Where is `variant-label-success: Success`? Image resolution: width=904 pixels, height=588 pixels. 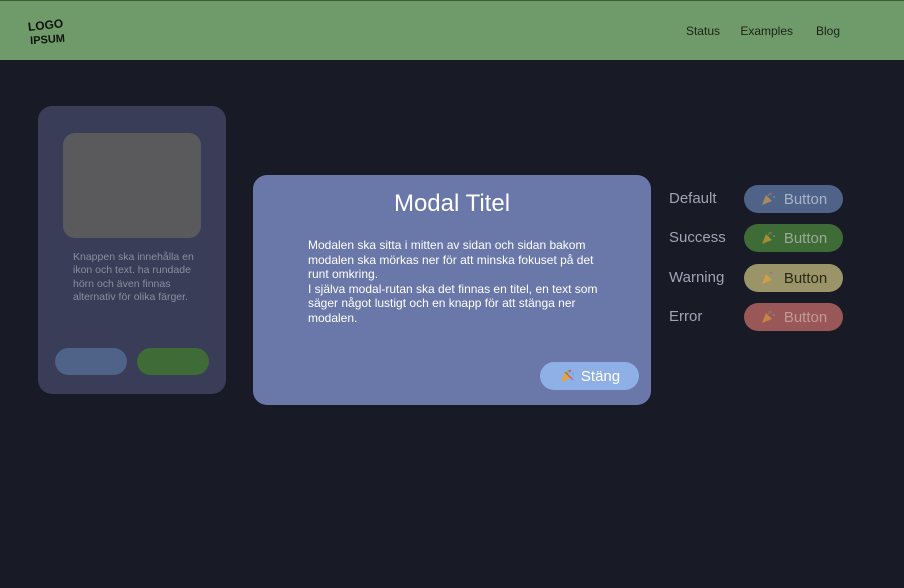 variant-label-success: Success is located at coordinates (697, 237).